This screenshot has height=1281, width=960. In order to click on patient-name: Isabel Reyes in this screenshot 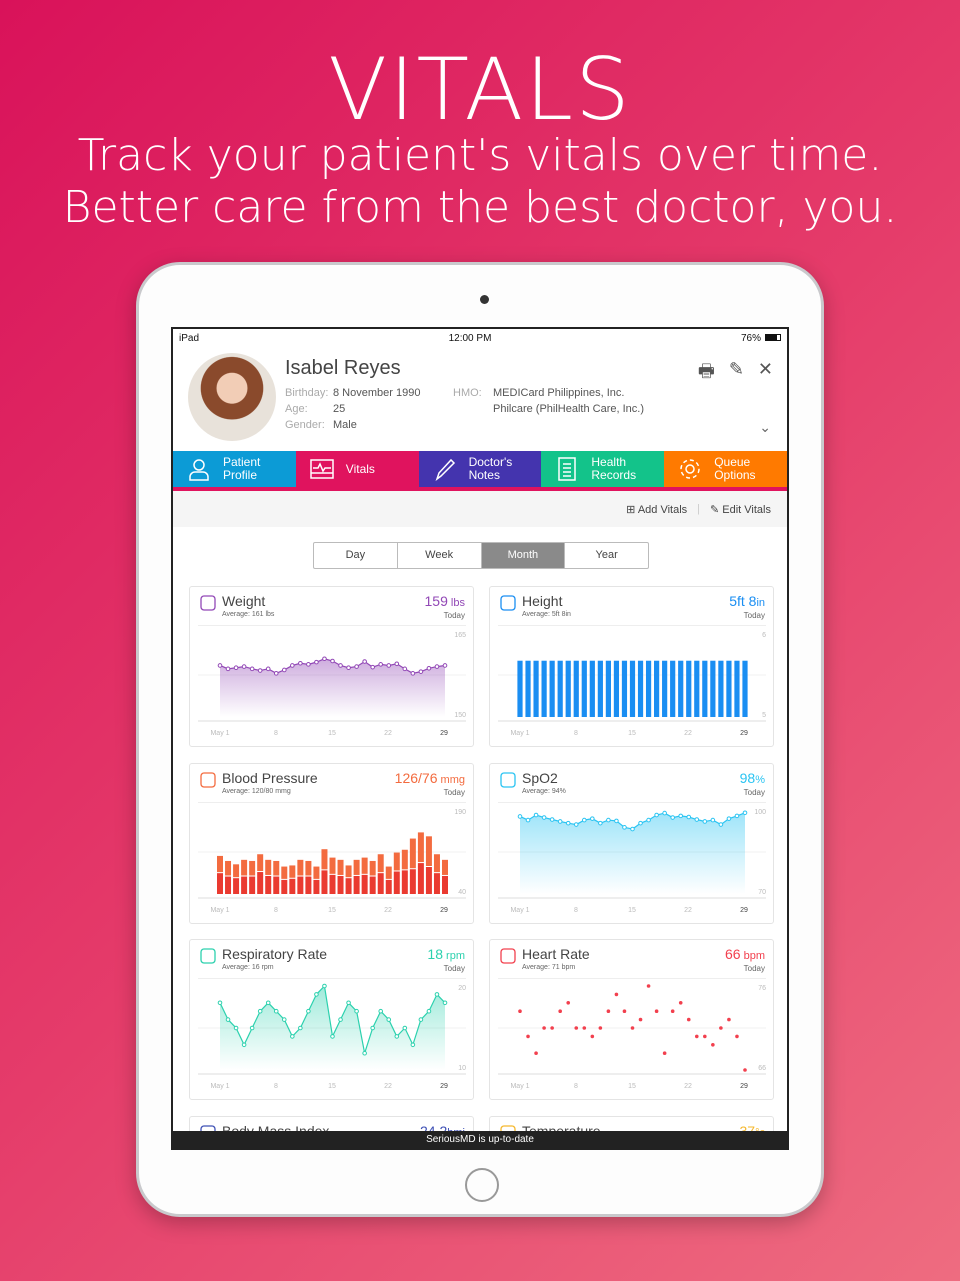, I will do `click(343, 368)`.